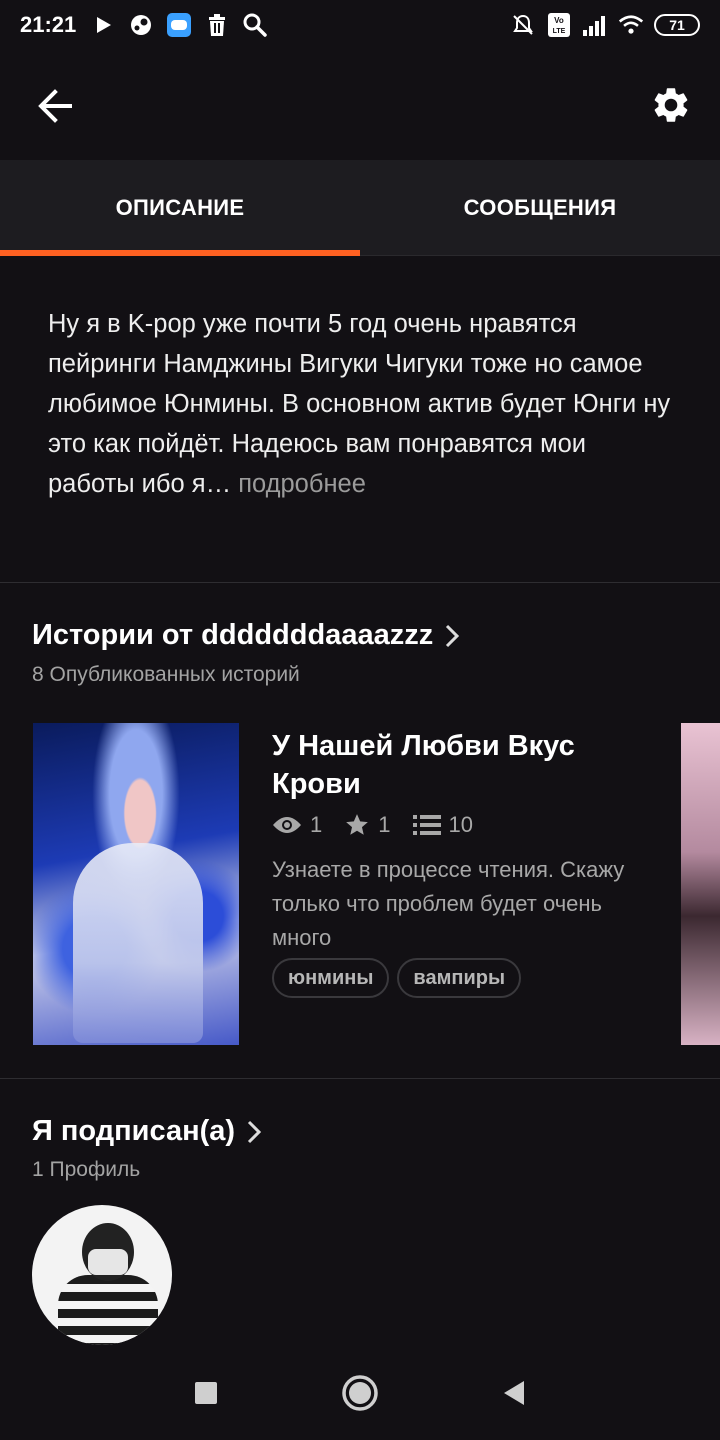  Describe the element at coordinates (166, 674) in the screenshot. I see `stories-count: 8 Опубликованных историй` at that location.